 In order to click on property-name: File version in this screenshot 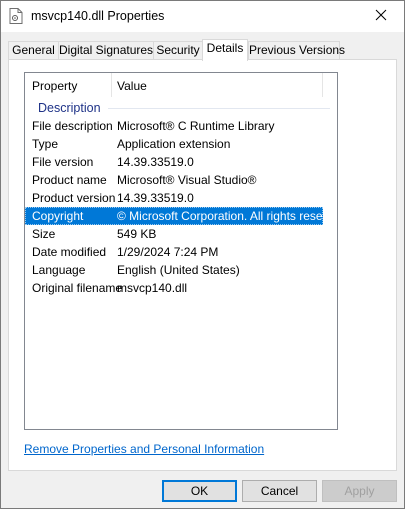, I will do `click(63, 162)`.